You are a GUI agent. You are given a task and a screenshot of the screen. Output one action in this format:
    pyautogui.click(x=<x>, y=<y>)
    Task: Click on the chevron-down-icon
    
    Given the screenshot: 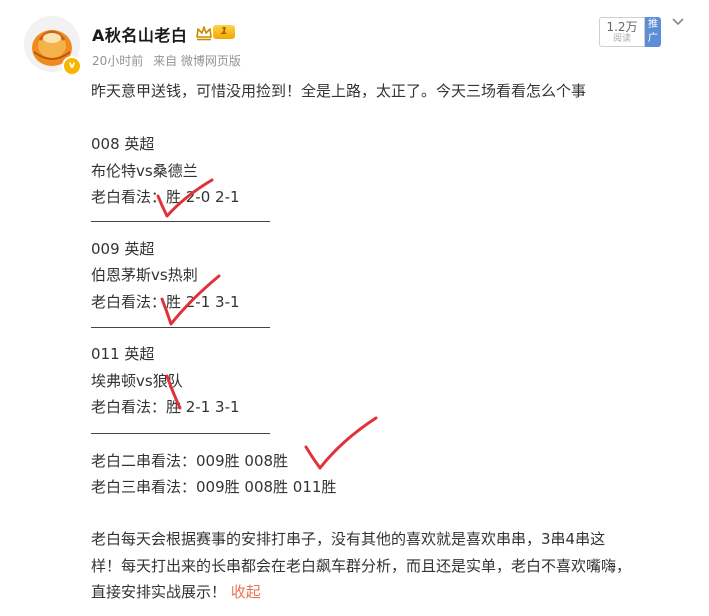 What is the action you would take?
    pyautogui.click(x=678, y=22)
    